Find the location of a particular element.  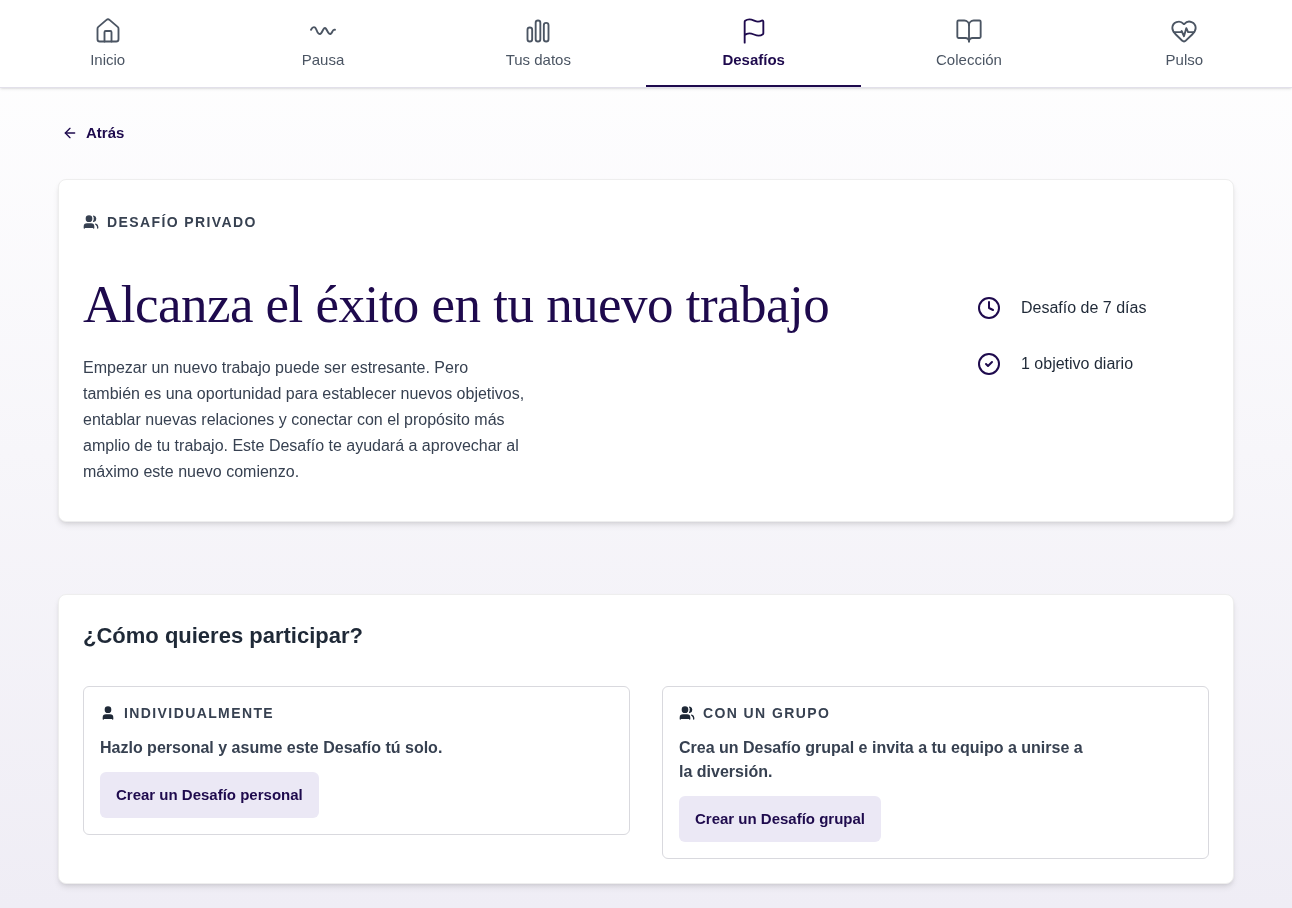

nav-tab: Desafíos is located at coordinates (754, 43).